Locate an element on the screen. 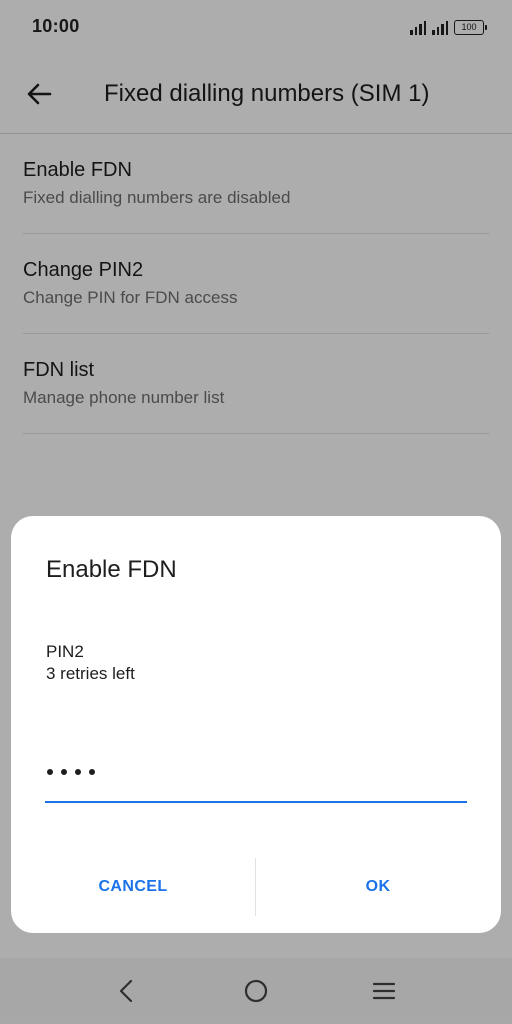  input-underline is located at coordinates (256, 802).